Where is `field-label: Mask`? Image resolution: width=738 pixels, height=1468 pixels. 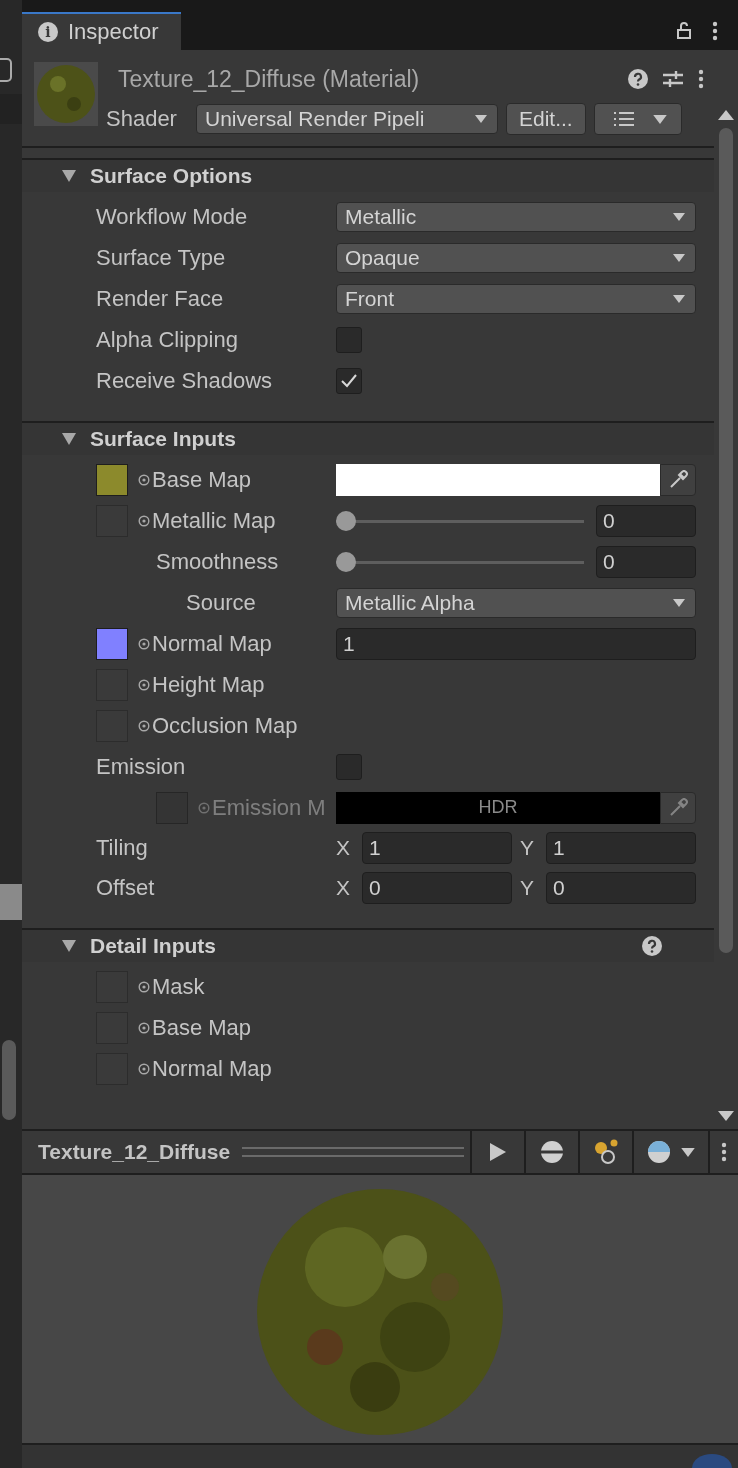 field-label: Mask is located at coordinates (178, 986).